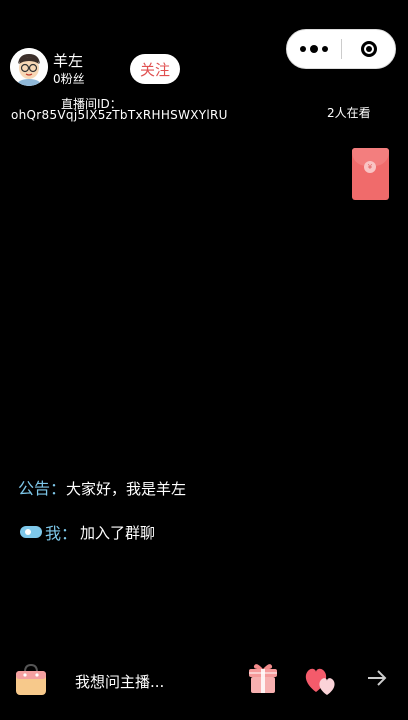 The image size is (408, 720). What do you see at coordinates (69, 79) in the screenshot?
I see `fans-count: 0粉丝` at bounding box center [69, 79].